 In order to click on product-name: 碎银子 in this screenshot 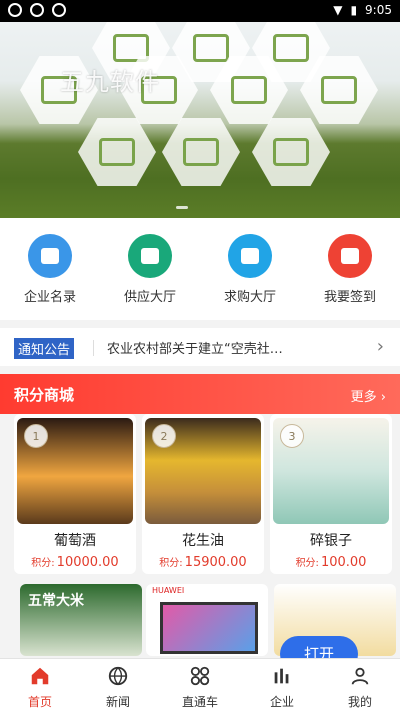, I will do `click(331, 541)`.